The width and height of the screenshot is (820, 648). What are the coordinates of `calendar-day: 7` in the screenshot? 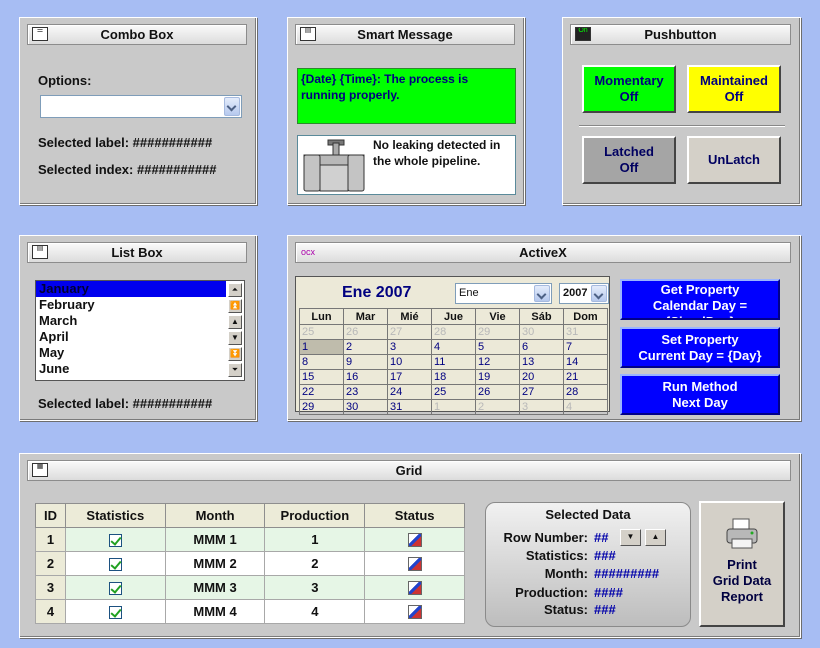 It's located at (585, 347).